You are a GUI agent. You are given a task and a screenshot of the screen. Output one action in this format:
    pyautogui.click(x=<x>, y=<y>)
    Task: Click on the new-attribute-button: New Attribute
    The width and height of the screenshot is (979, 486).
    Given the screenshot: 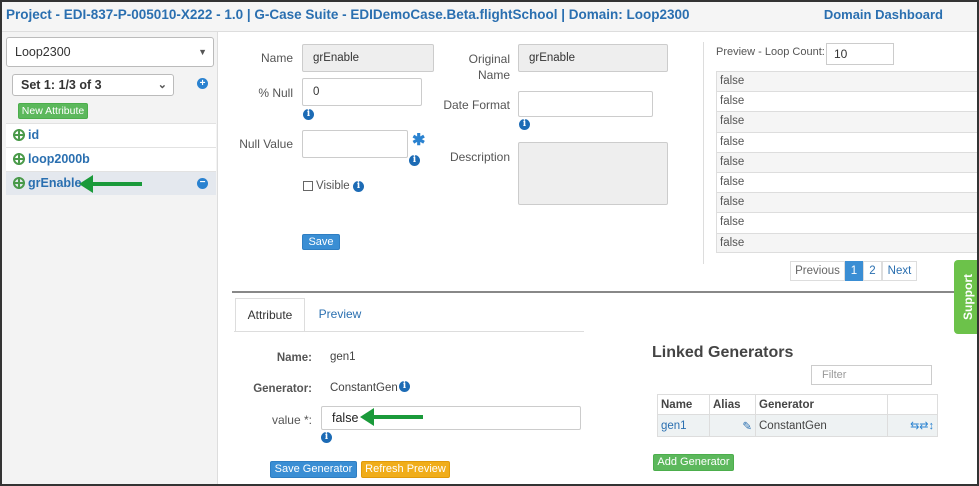 What is the action you would take?
    pyautogui.click(x=53, y=111)
    